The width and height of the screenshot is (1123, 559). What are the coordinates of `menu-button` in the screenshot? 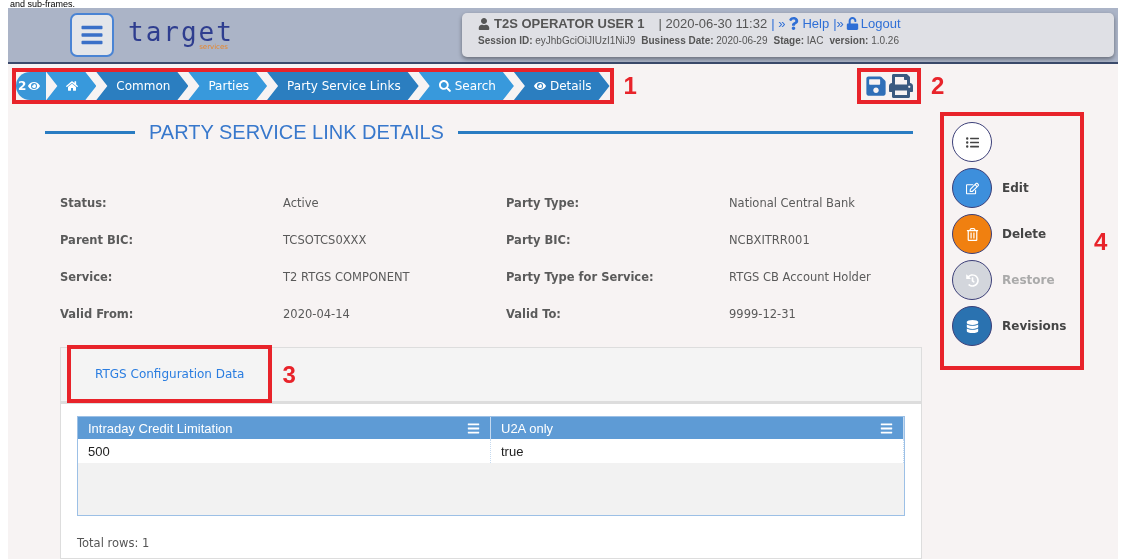 It's located at (92, 35).